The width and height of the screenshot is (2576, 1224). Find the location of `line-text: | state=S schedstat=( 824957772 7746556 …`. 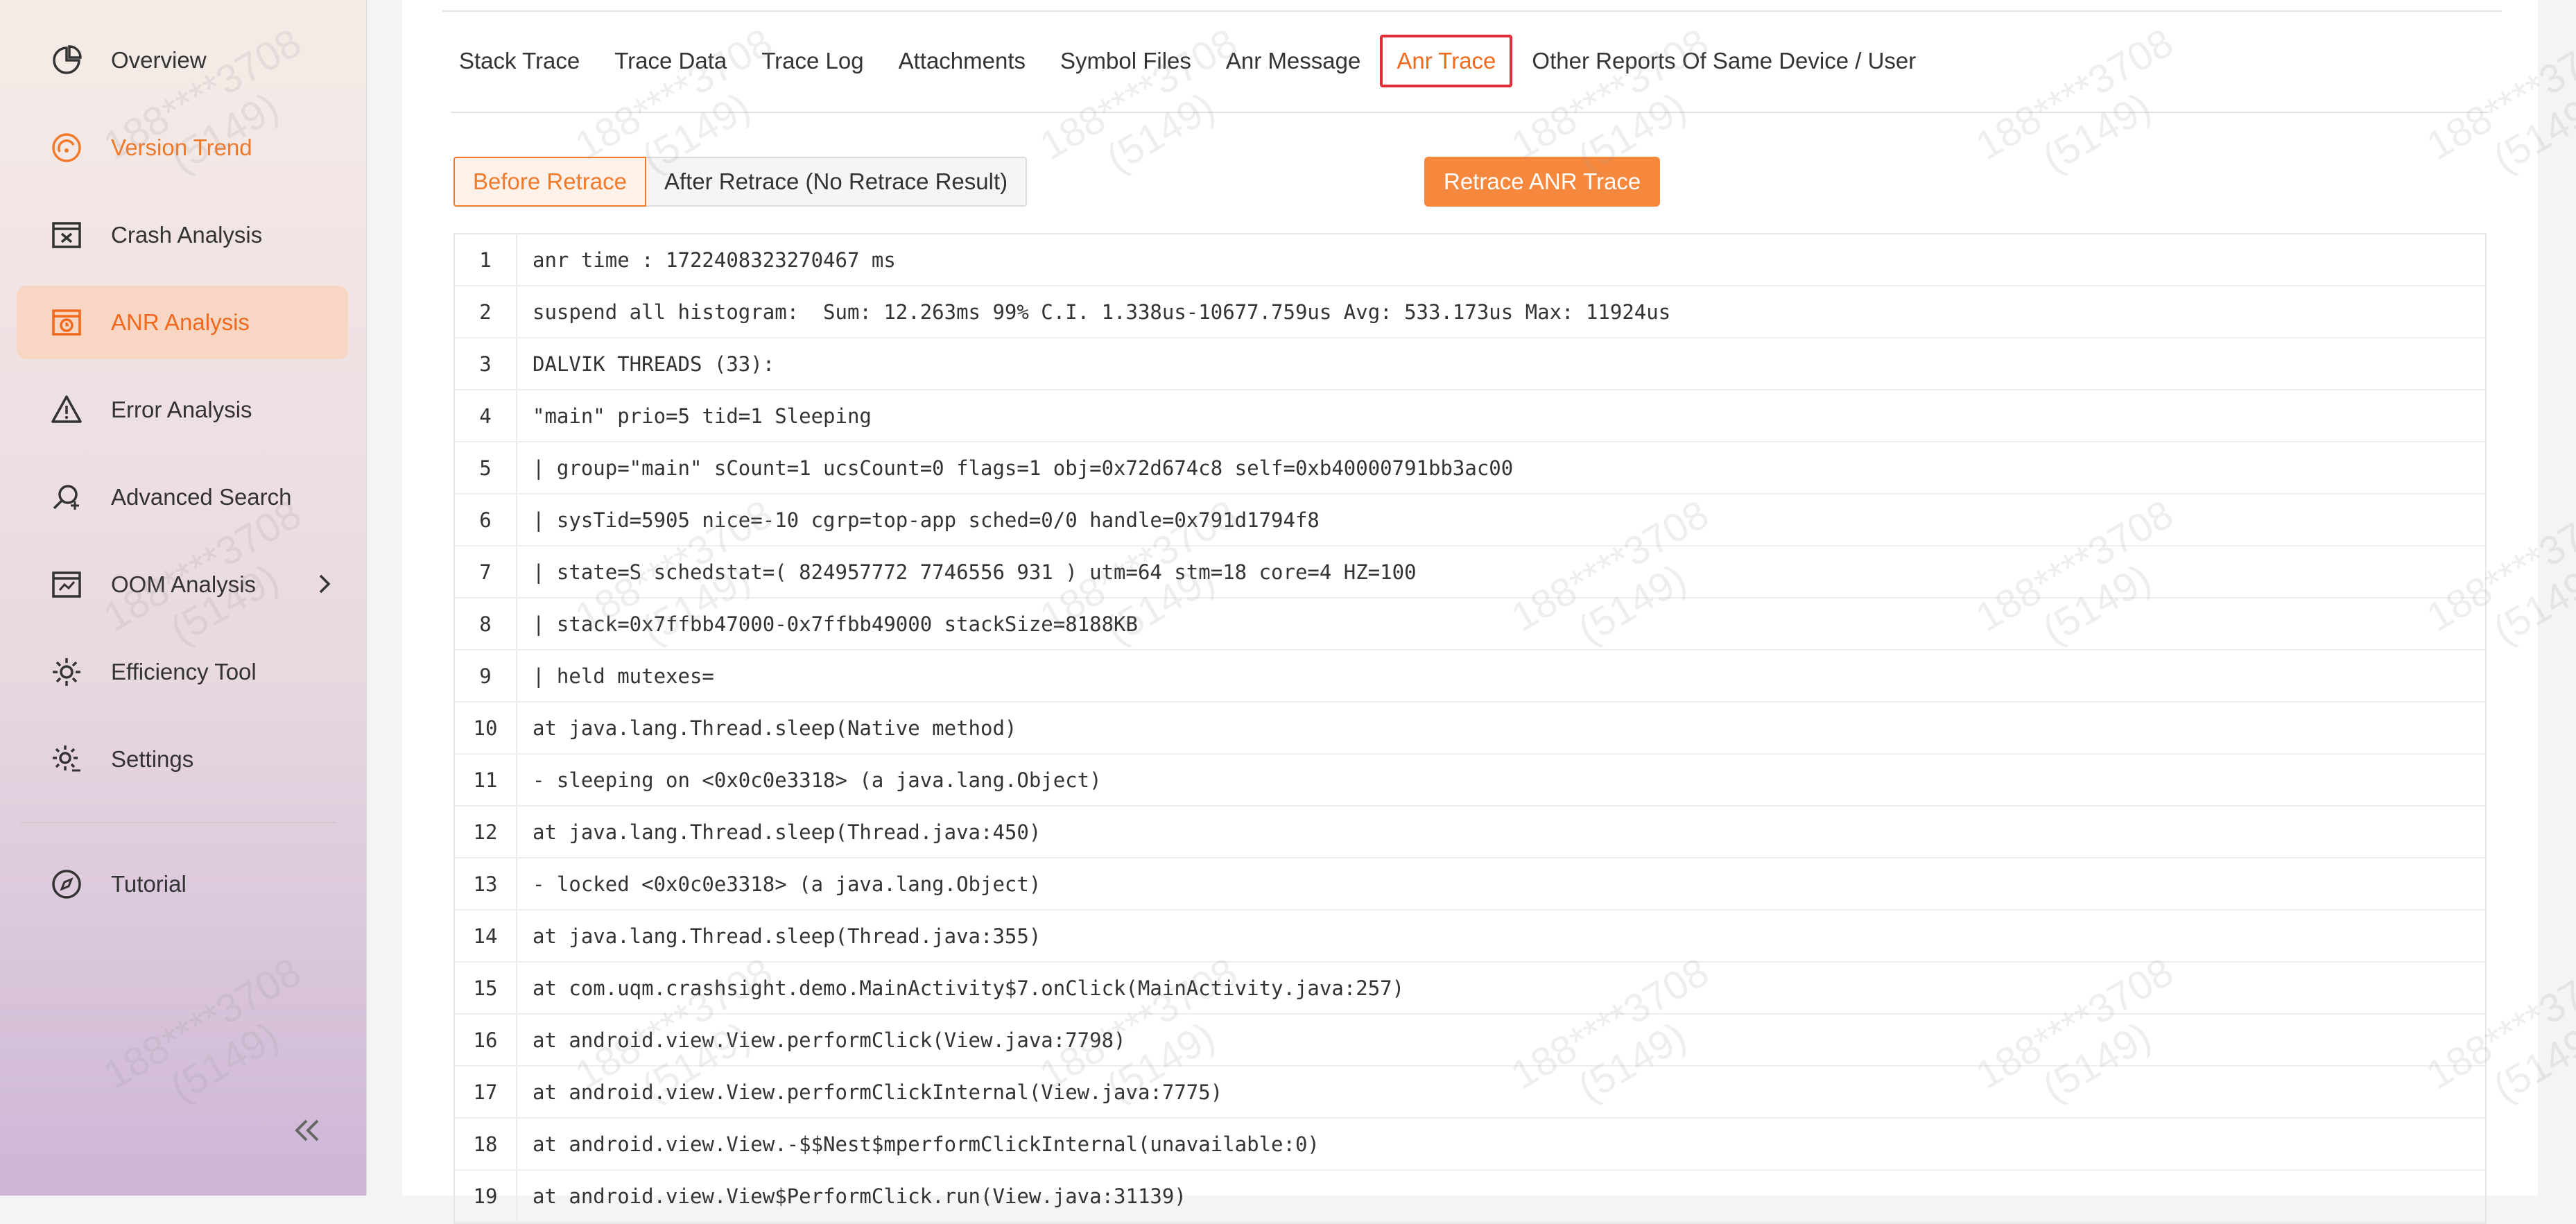

line-text: | state=S schedstat=( 824957772 7746556 … is located at coordinates (967, 572).